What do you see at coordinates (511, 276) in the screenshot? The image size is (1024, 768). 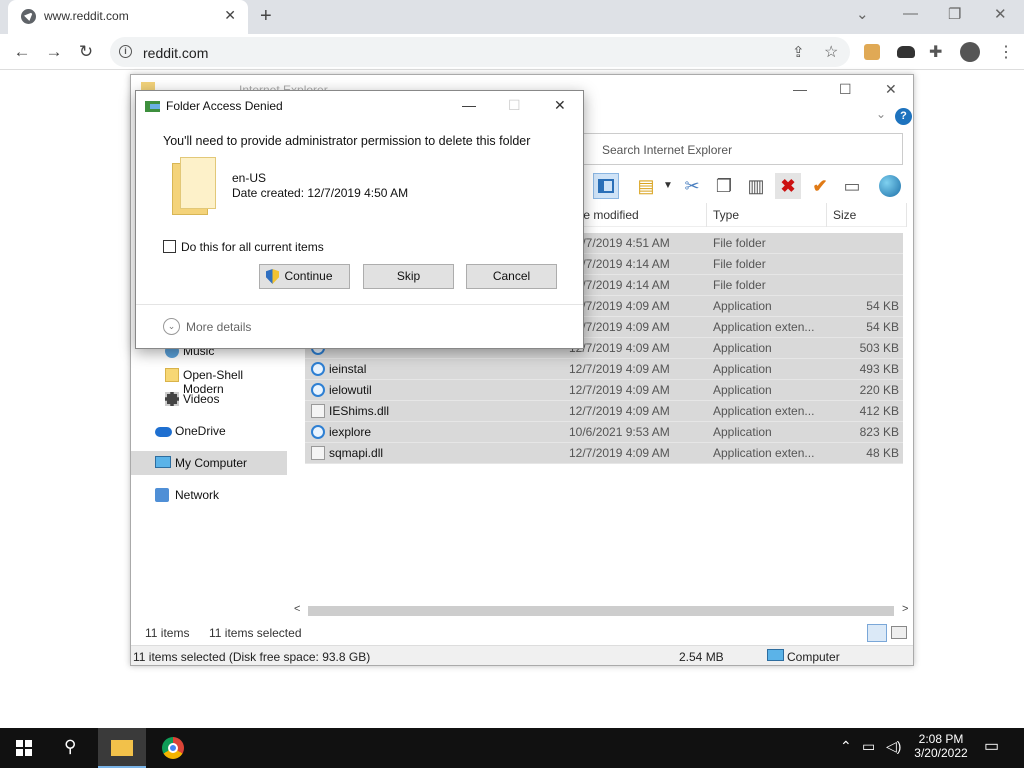 I see `cancel-button: Cancel` at bounding box center [511, 276].